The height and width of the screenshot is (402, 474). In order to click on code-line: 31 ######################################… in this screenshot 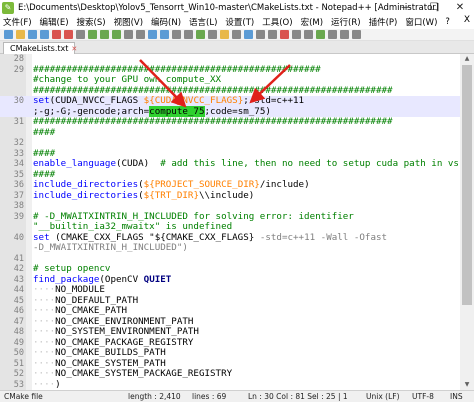, I will do `click(230, 122)`.